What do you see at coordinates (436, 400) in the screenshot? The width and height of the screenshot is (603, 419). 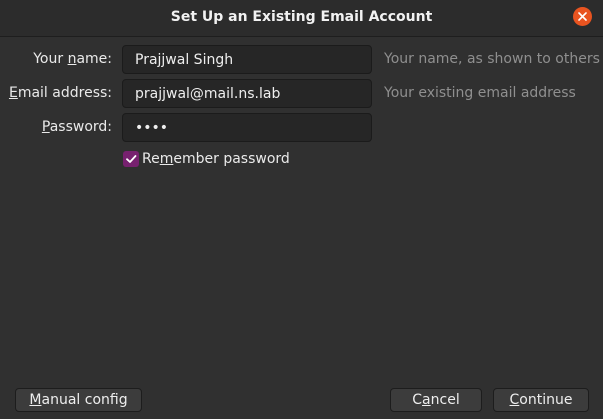 I see `cancel-button: Cancel` at bounding box center [436, 400].